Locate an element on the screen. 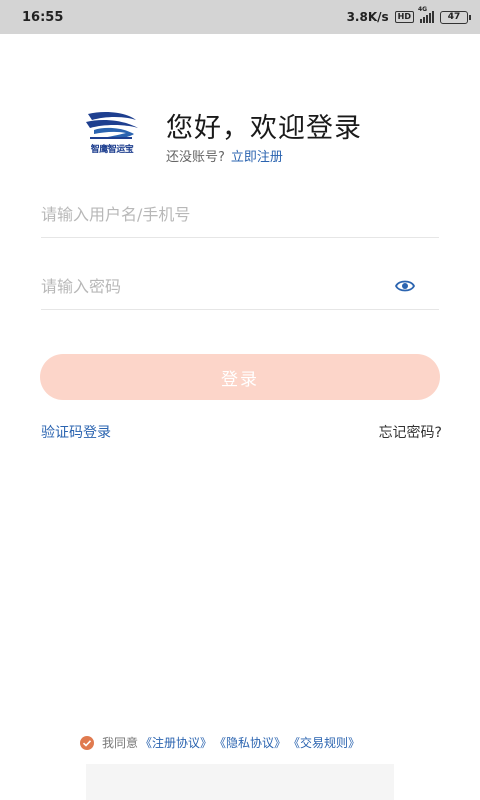  register-prompt: 还没账号? 立即注册 is located at coordinates (224, 155).